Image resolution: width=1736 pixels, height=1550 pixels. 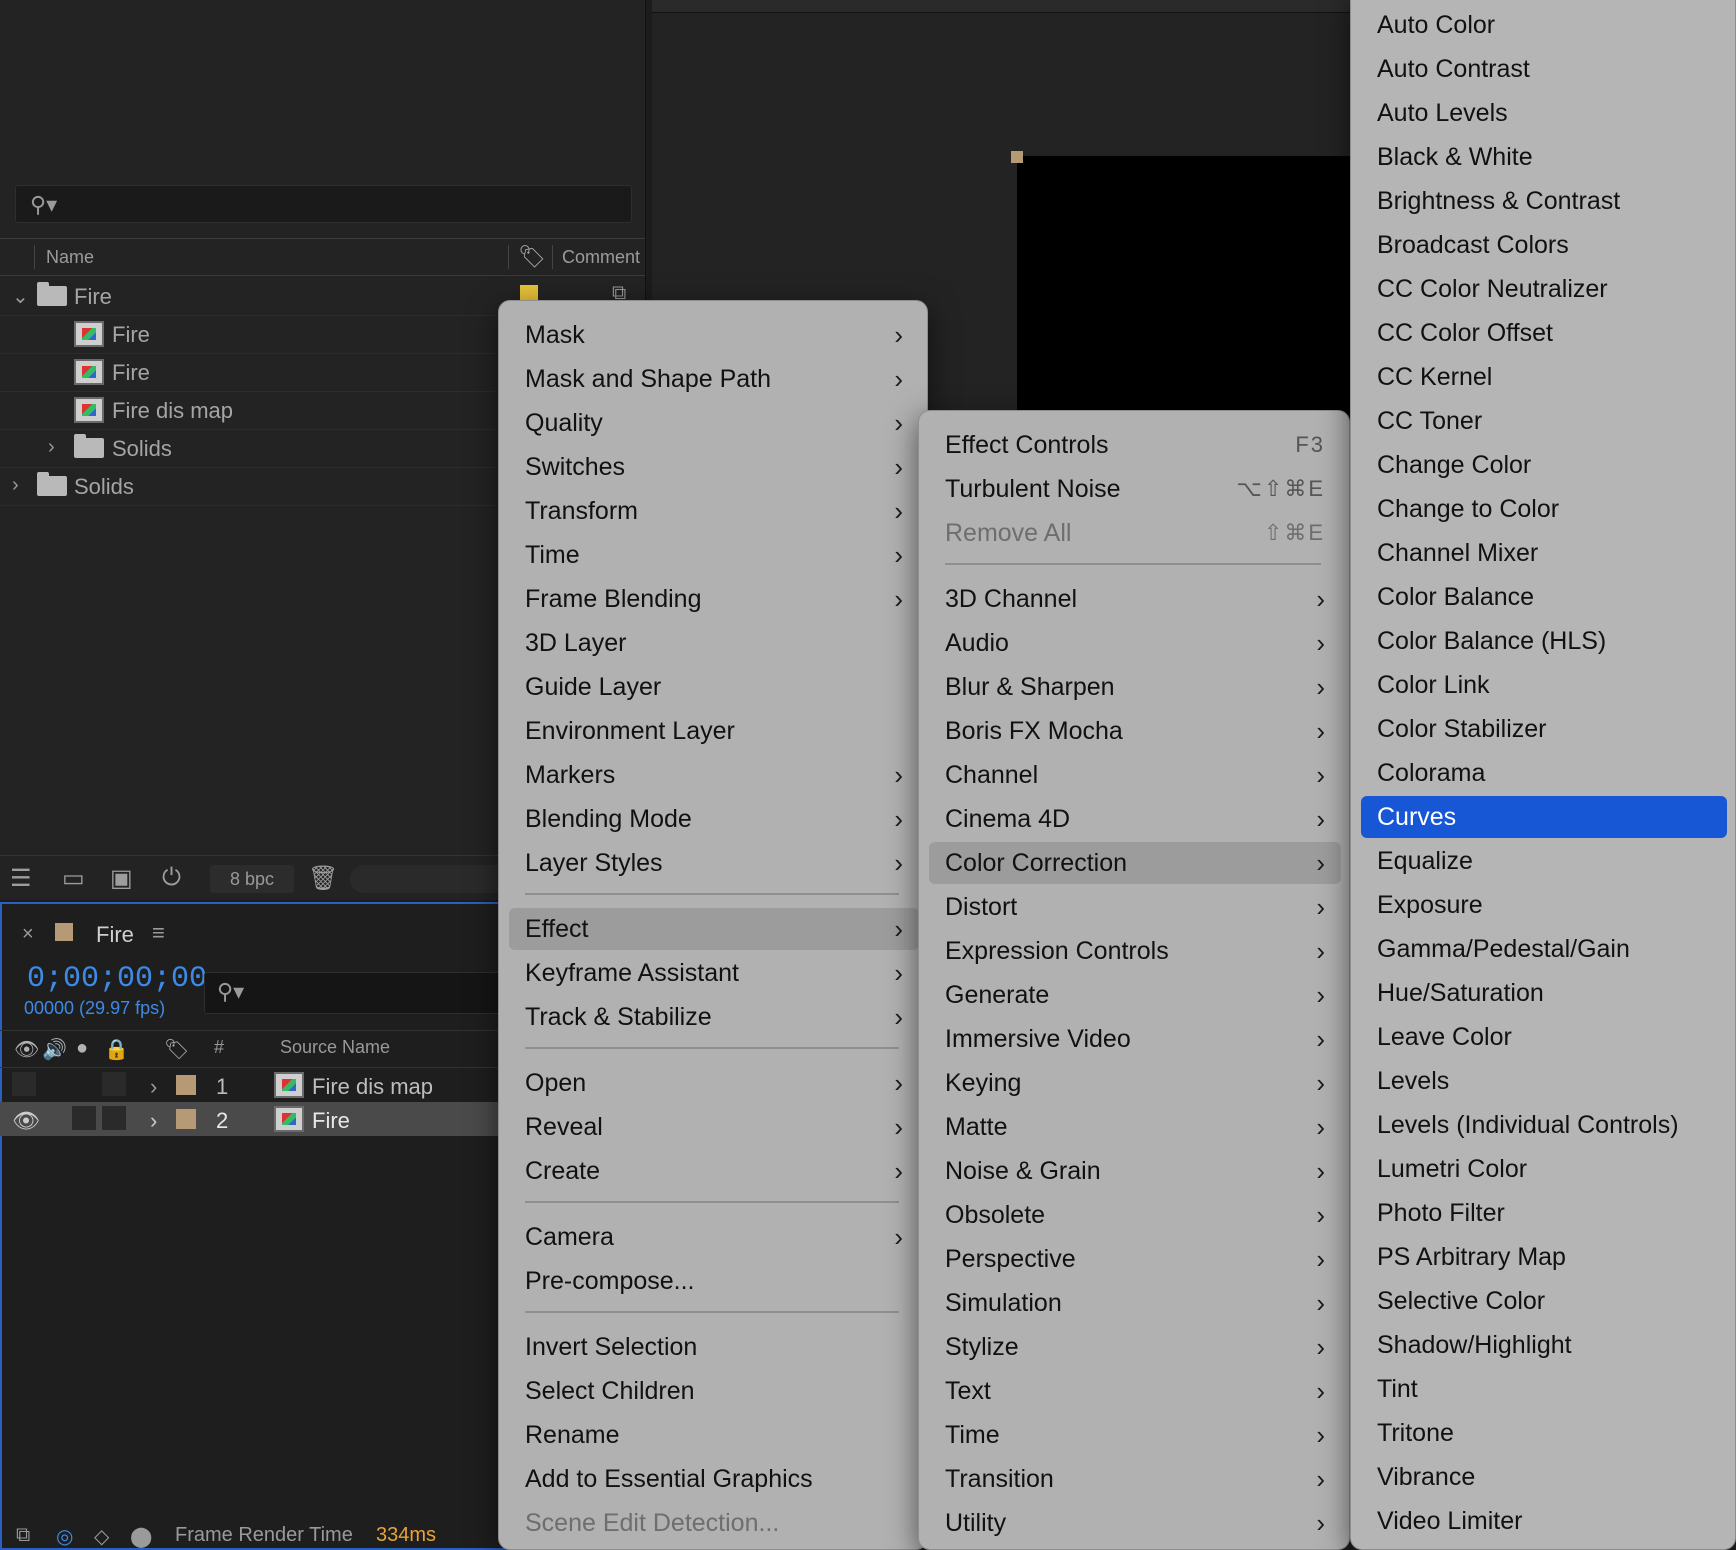 What do you see at coordinates (1135, 775) in the screenshot?
I see `menu-item-channel: Channel ›` at bounding box center [1135, 775].